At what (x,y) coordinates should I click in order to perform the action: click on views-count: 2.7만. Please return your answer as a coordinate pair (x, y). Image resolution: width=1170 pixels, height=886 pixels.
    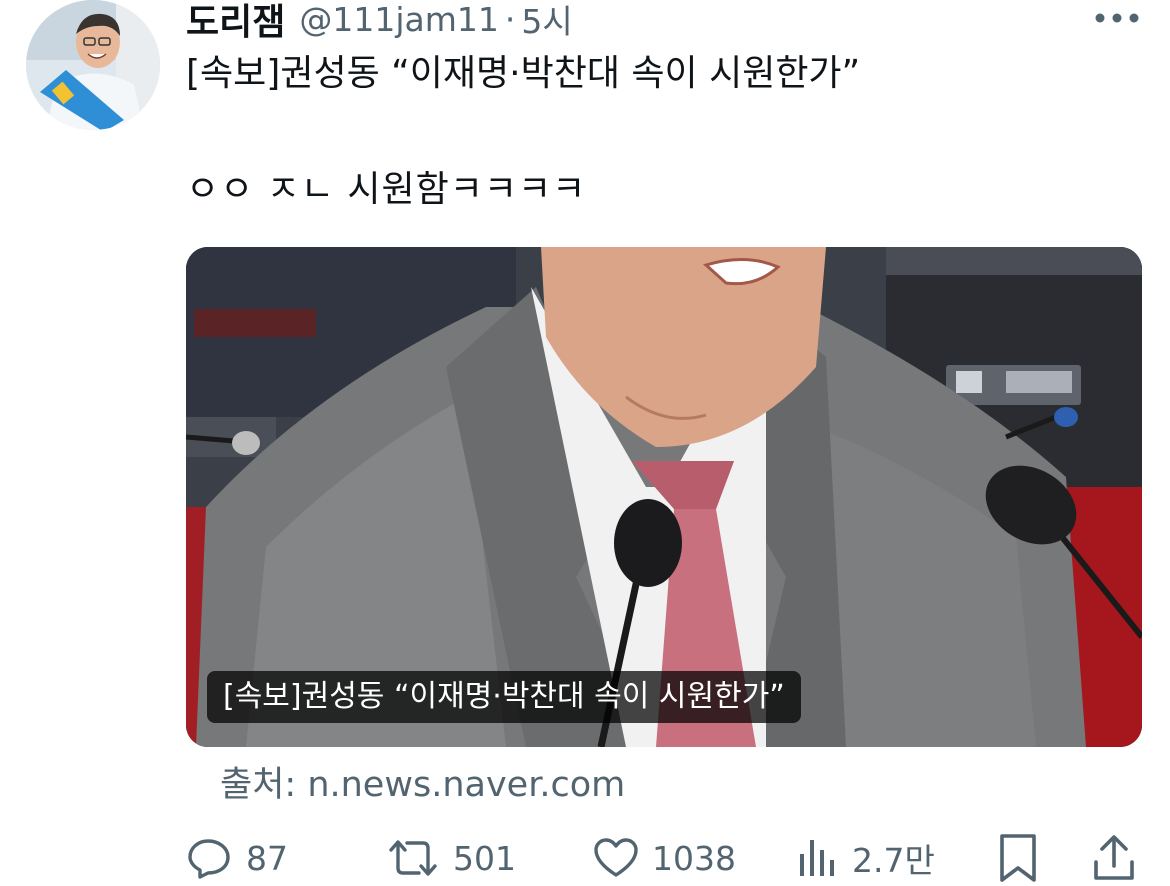
    Looking at the image, I should click on (893, 860).